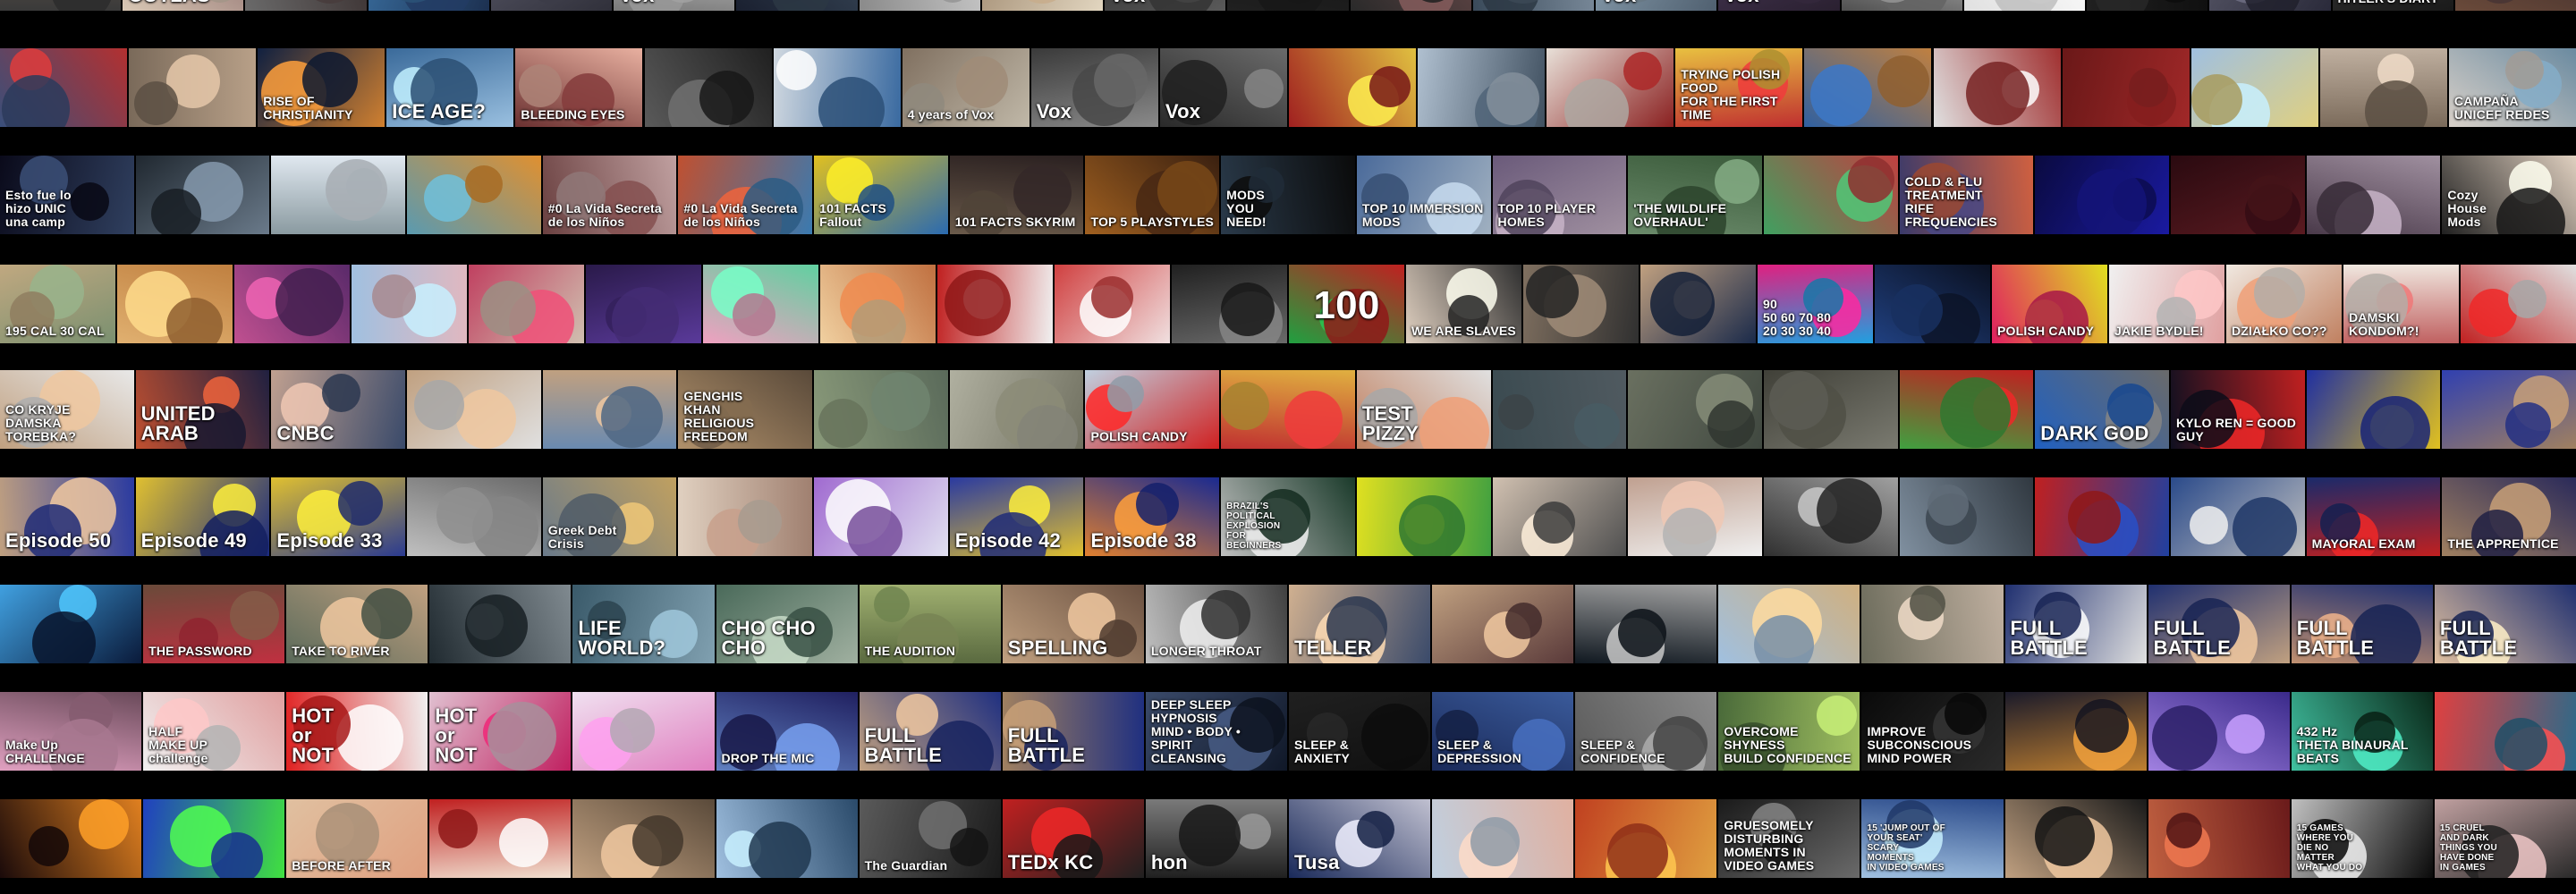 Image resolution: width=2576 pixels, height=894 pixels. I want to click on video-thumbnail: OVERCOME SHYNESS BUILD CONFIDENCE, so click(1789, 731).